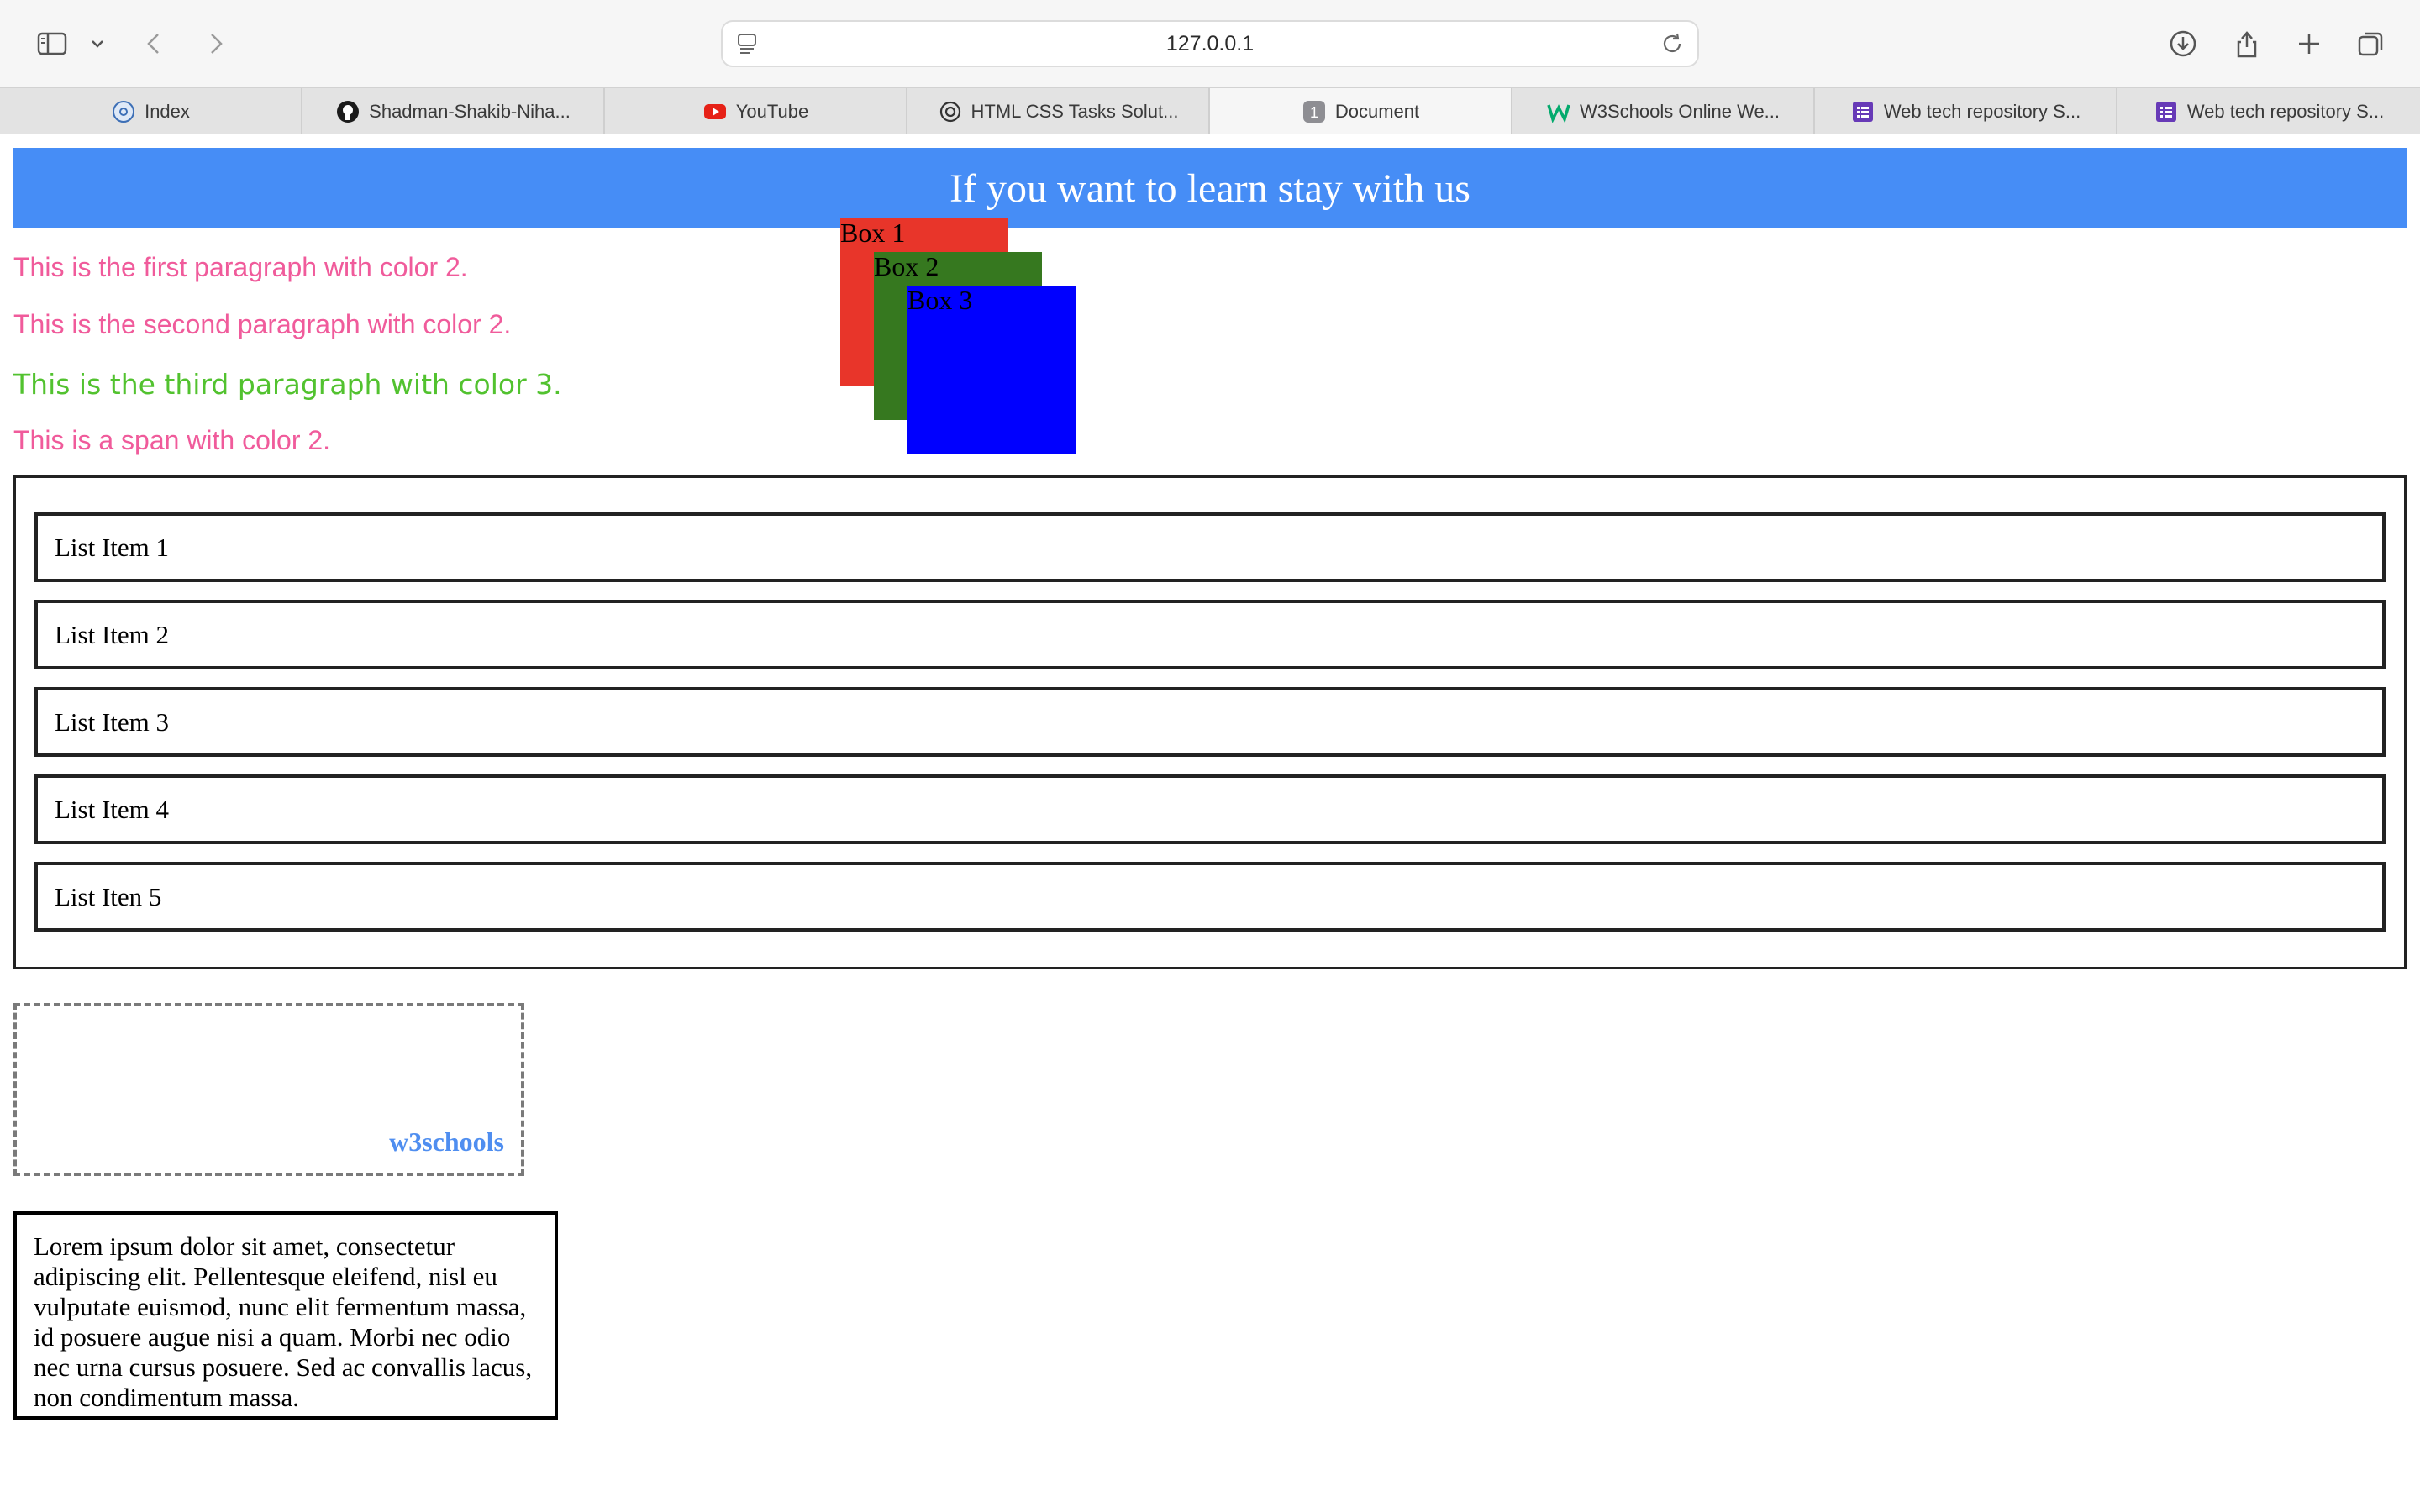 The image size is (2420, 1512). Describe the element at coordinates (347, 111) in the screenshot. I see `github-icon` at that location.